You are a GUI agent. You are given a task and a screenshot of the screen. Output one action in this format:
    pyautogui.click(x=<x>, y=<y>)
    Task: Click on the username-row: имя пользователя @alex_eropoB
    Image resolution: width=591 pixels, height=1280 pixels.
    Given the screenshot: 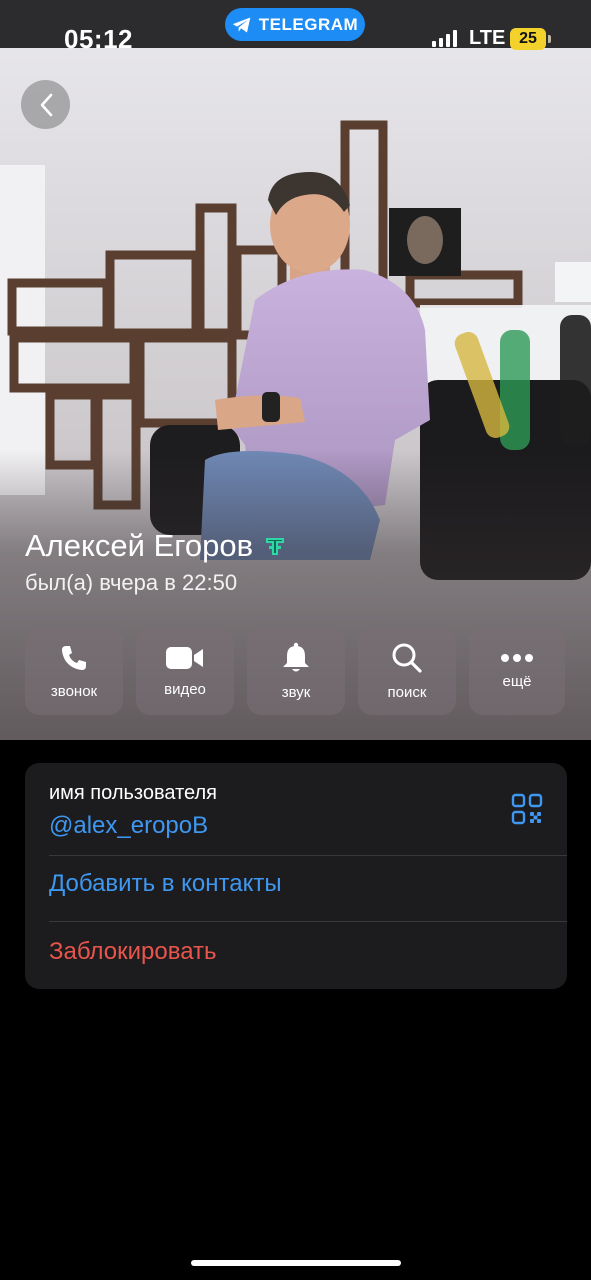 What is the action you would take?
    pyautogui.click(x=296, y=809)
    